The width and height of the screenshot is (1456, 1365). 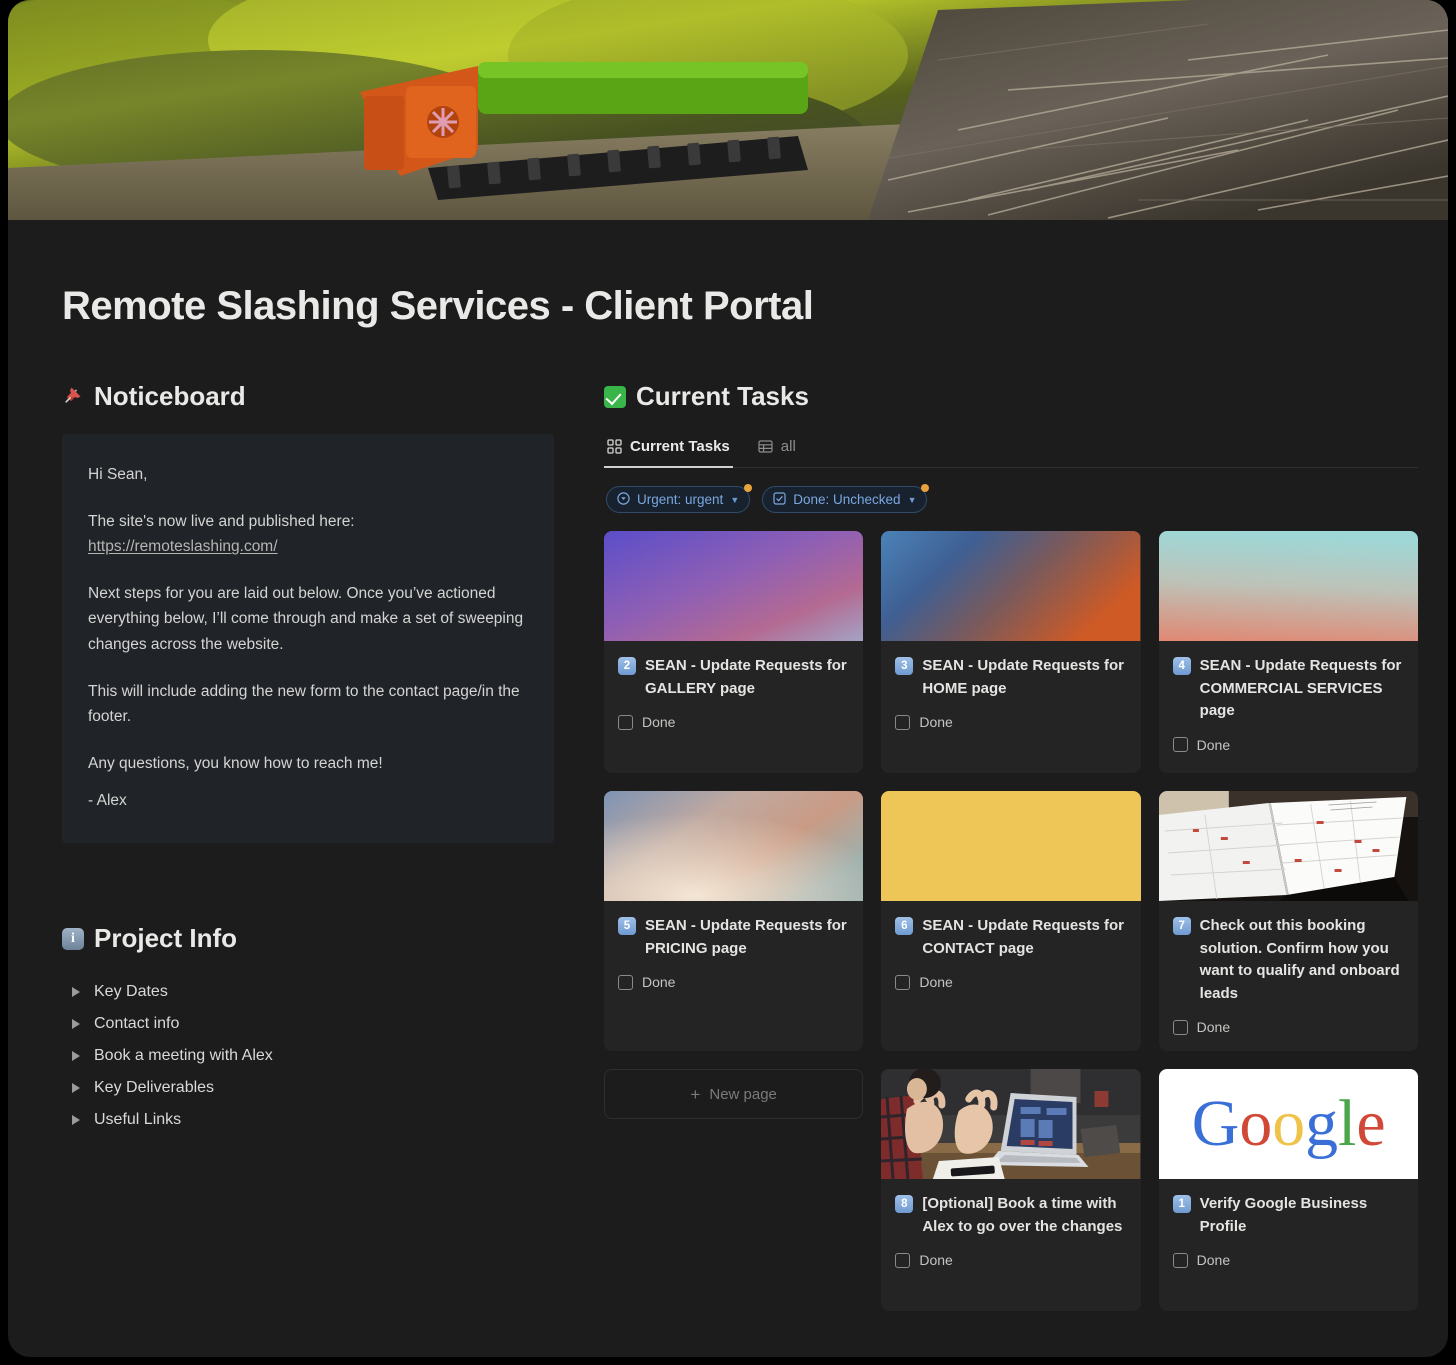 I want to click on task-card: Google 1 Verify Google Business Profile, so click(x=1288, y=1190).